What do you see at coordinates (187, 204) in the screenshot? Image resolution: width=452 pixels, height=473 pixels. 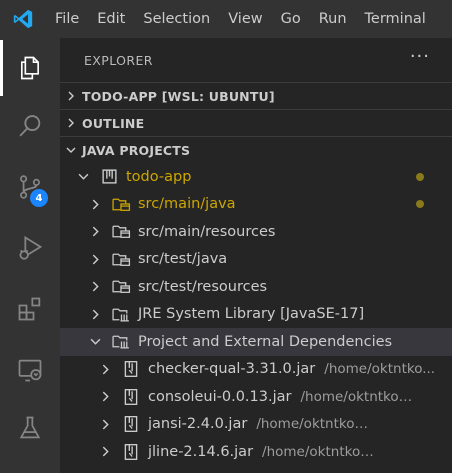 I see `tree-label: src/main/java` at bounding box center [187, 204].